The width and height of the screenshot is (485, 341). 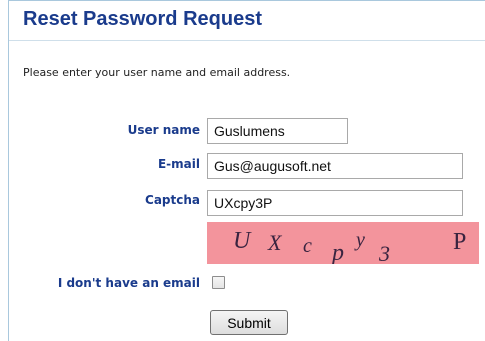 I want to click on no-email-label: I don't have an email, so click(x=128, y=283).